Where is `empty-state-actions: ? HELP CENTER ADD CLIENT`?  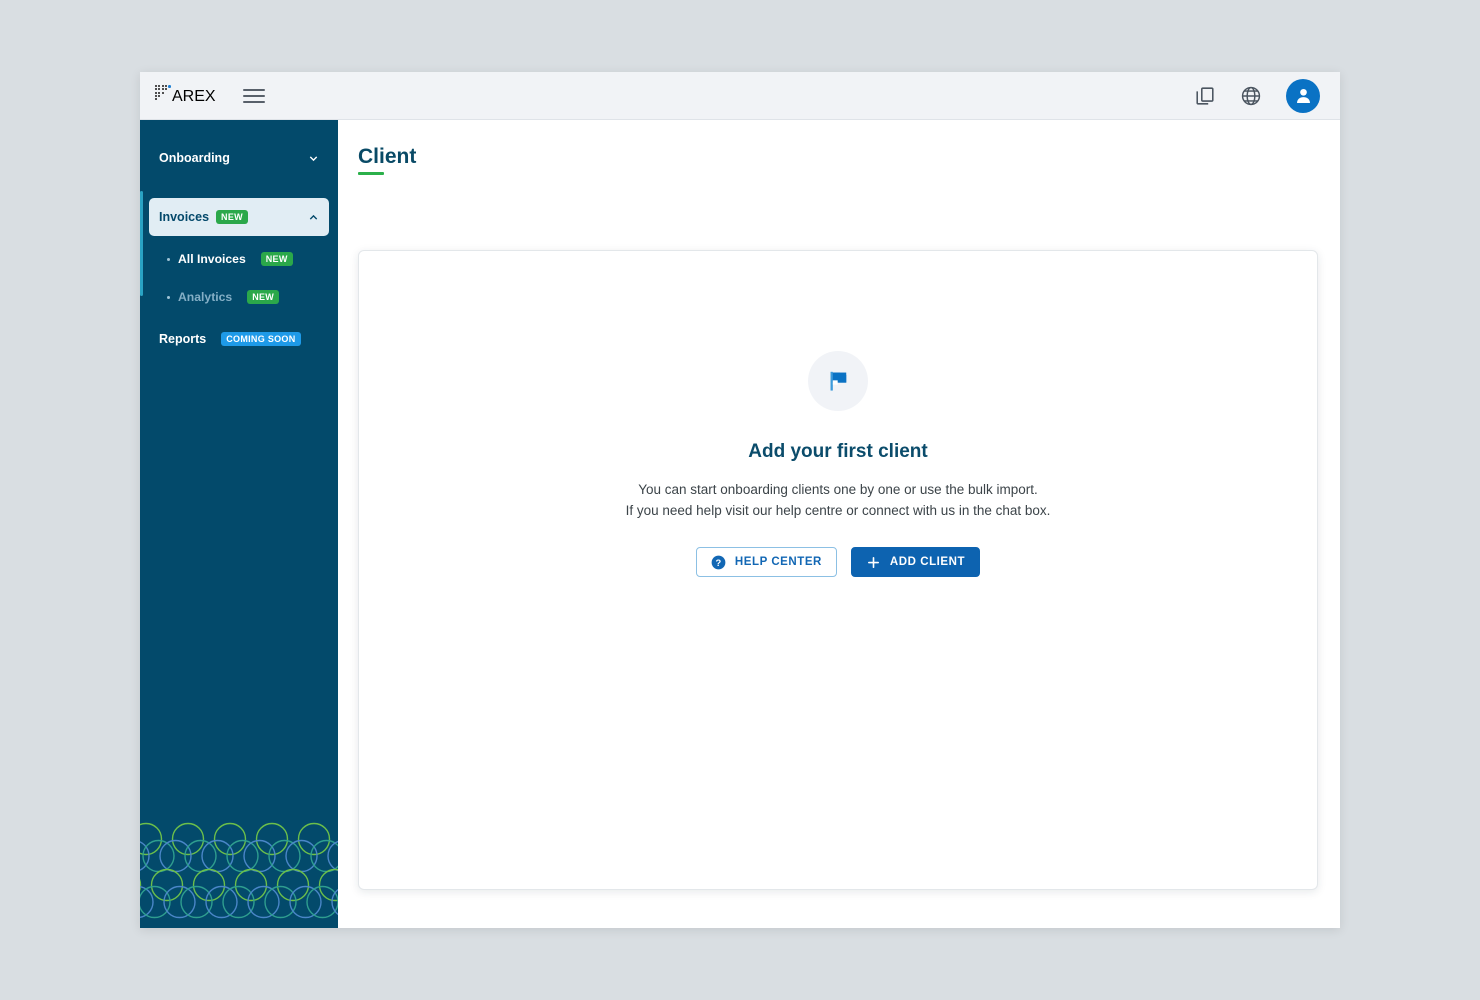
empty-state-actions: ? HELP CENTER ADD CLIENT is located at coordinates (838, 562).